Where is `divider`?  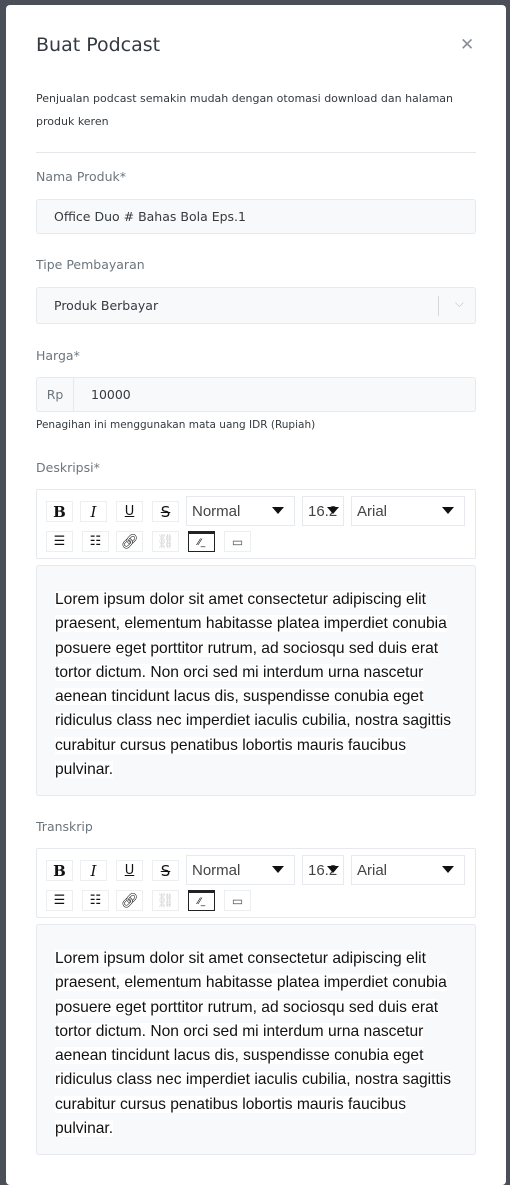
divider is located at coordinates (256, 152).